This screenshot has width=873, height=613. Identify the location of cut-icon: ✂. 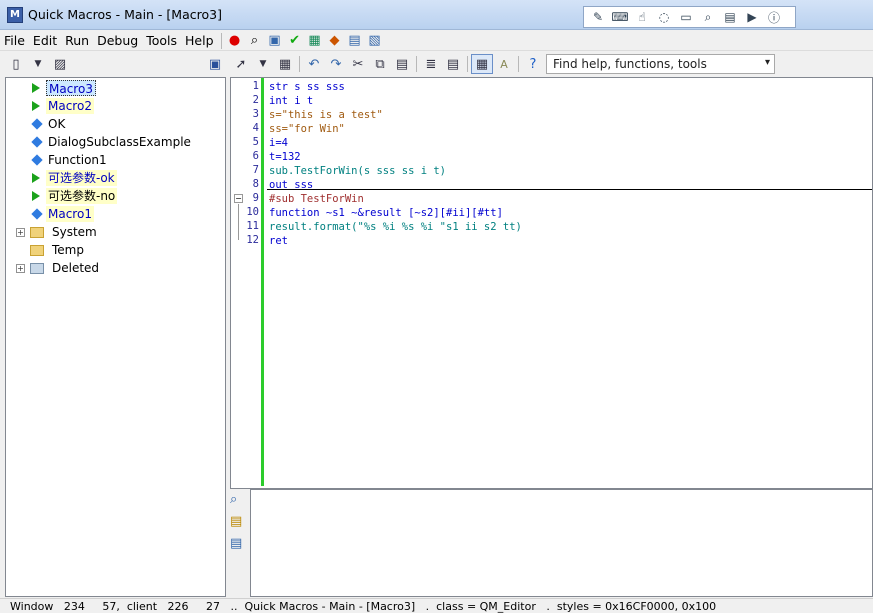
(358, 64).